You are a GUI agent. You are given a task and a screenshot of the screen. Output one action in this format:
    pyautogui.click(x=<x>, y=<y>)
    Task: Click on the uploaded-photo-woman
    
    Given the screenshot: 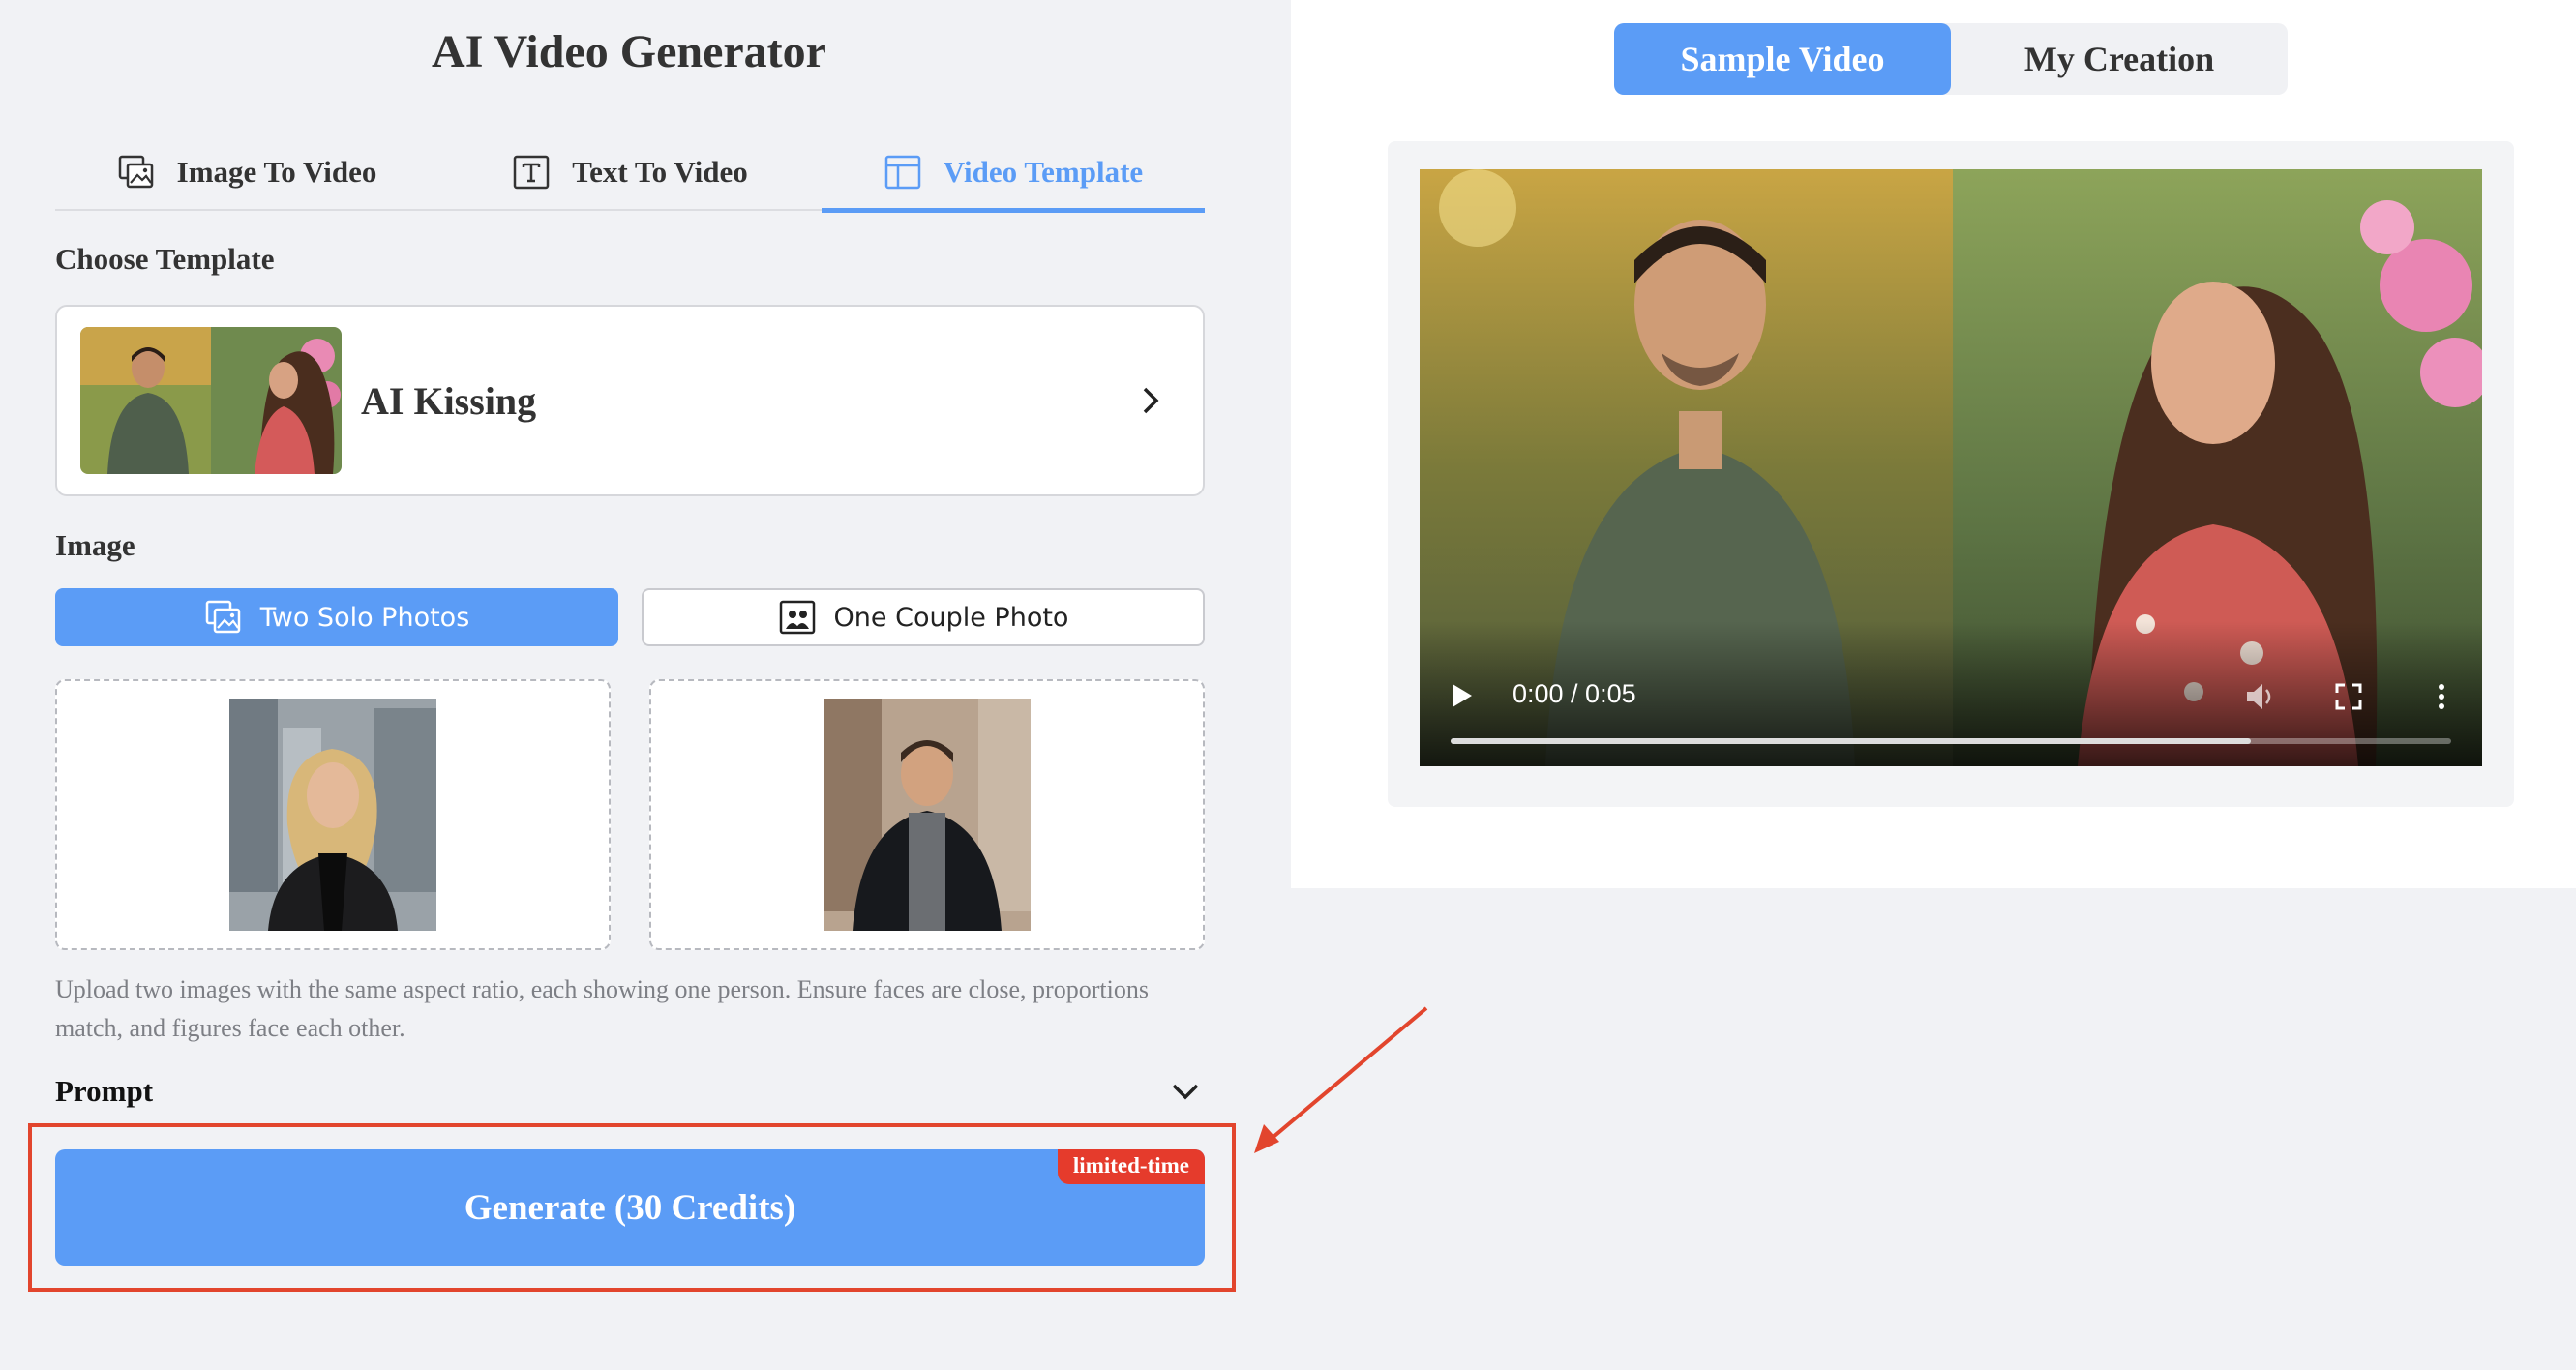 What is the action you would take?
    pyautogui.click(x=332, y=815)
    